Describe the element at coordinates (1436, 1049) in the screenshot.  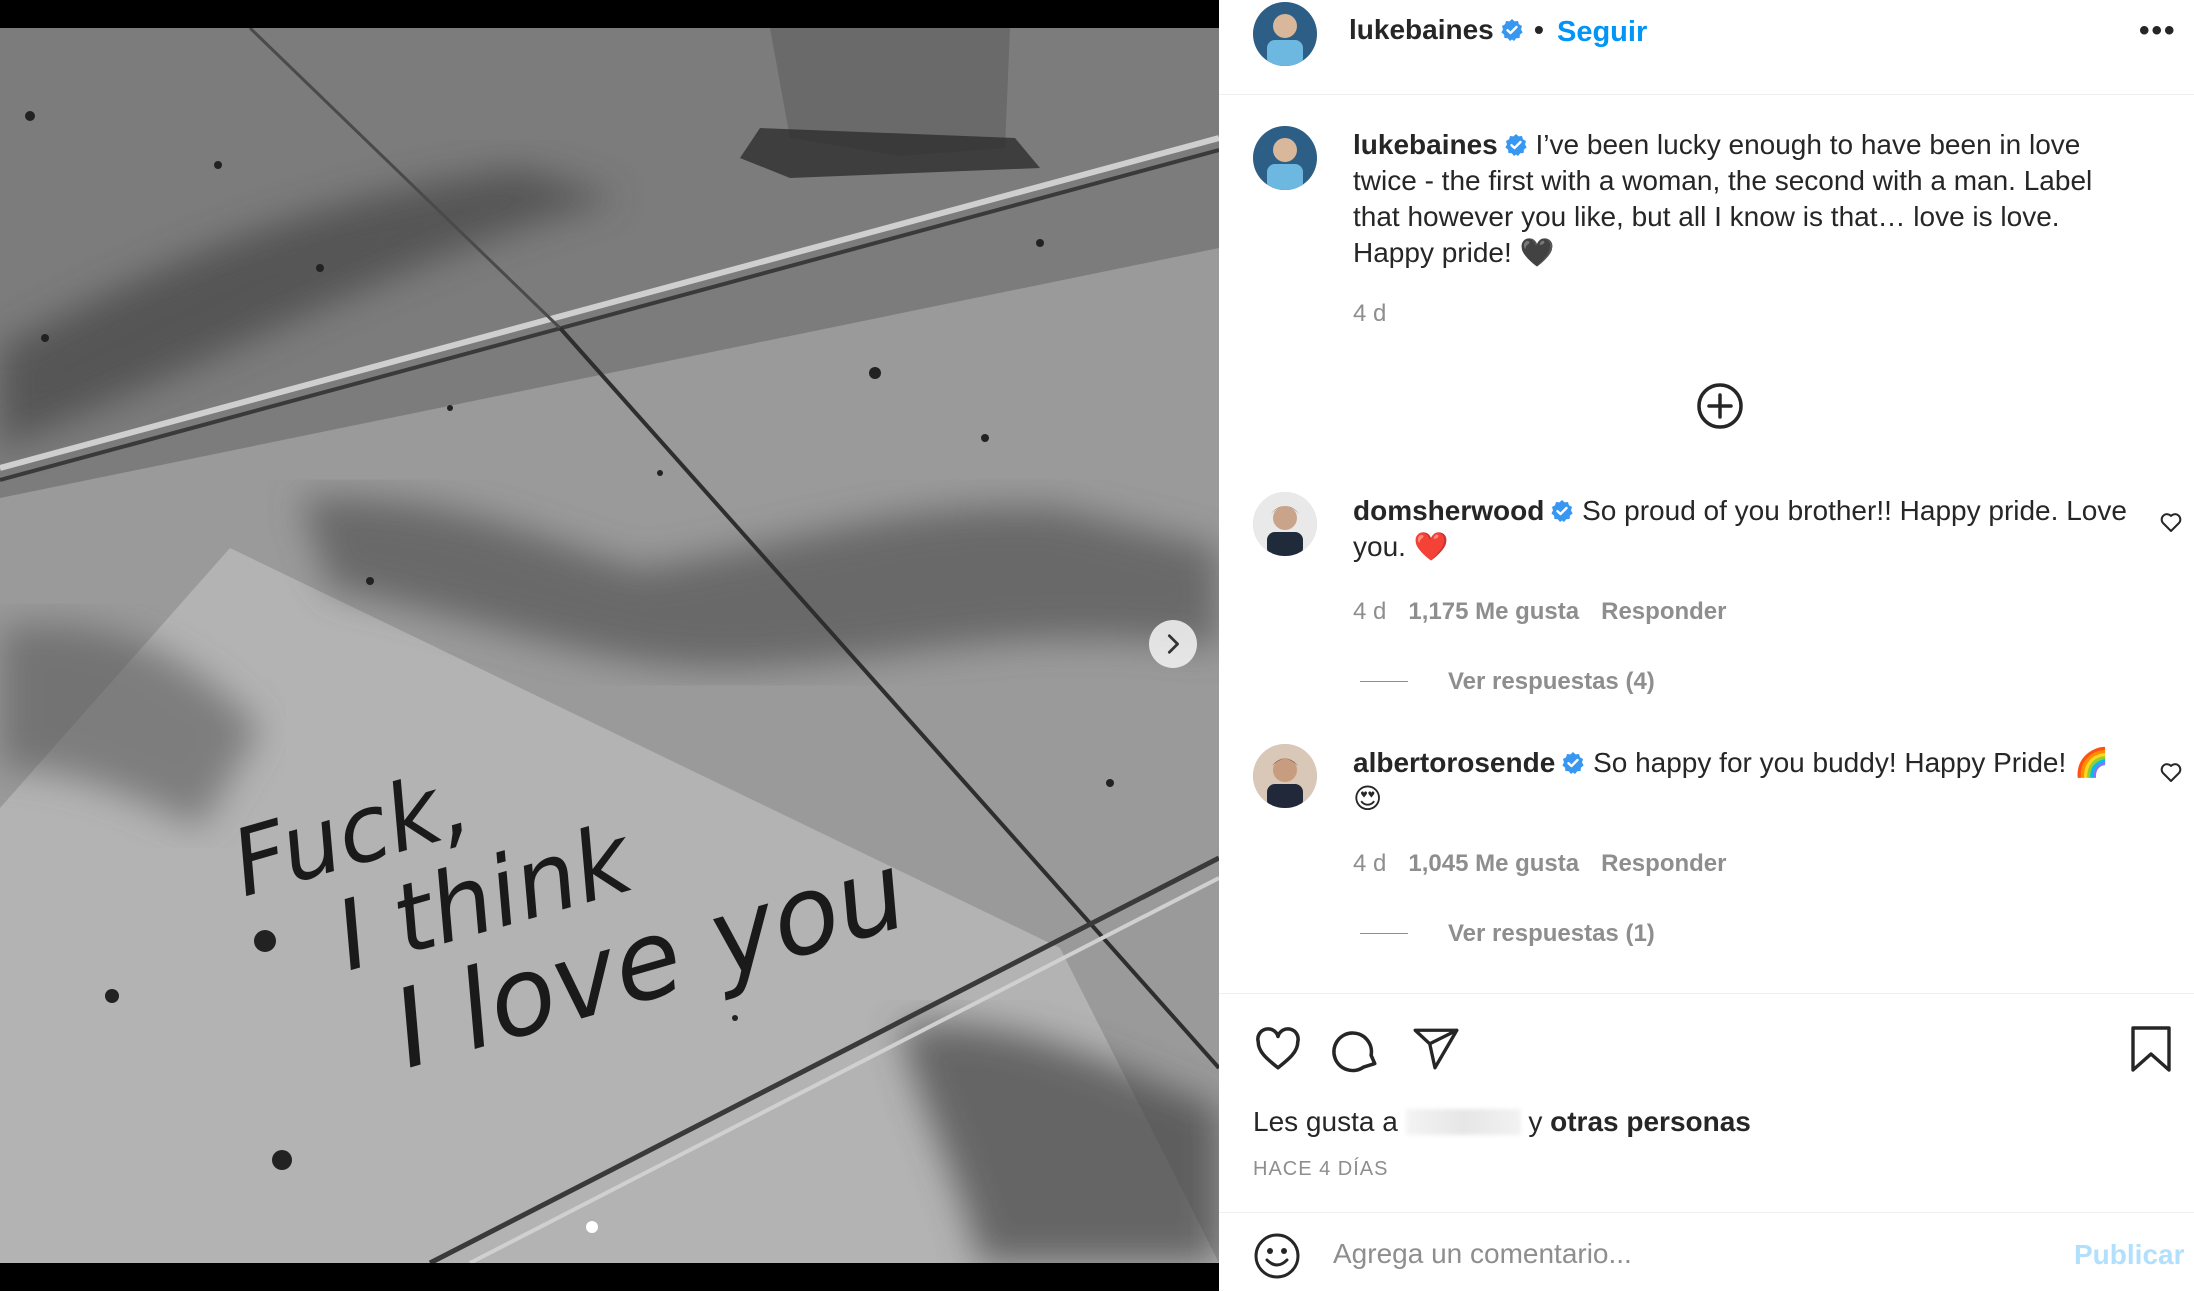
I see `share-icon` at that location.